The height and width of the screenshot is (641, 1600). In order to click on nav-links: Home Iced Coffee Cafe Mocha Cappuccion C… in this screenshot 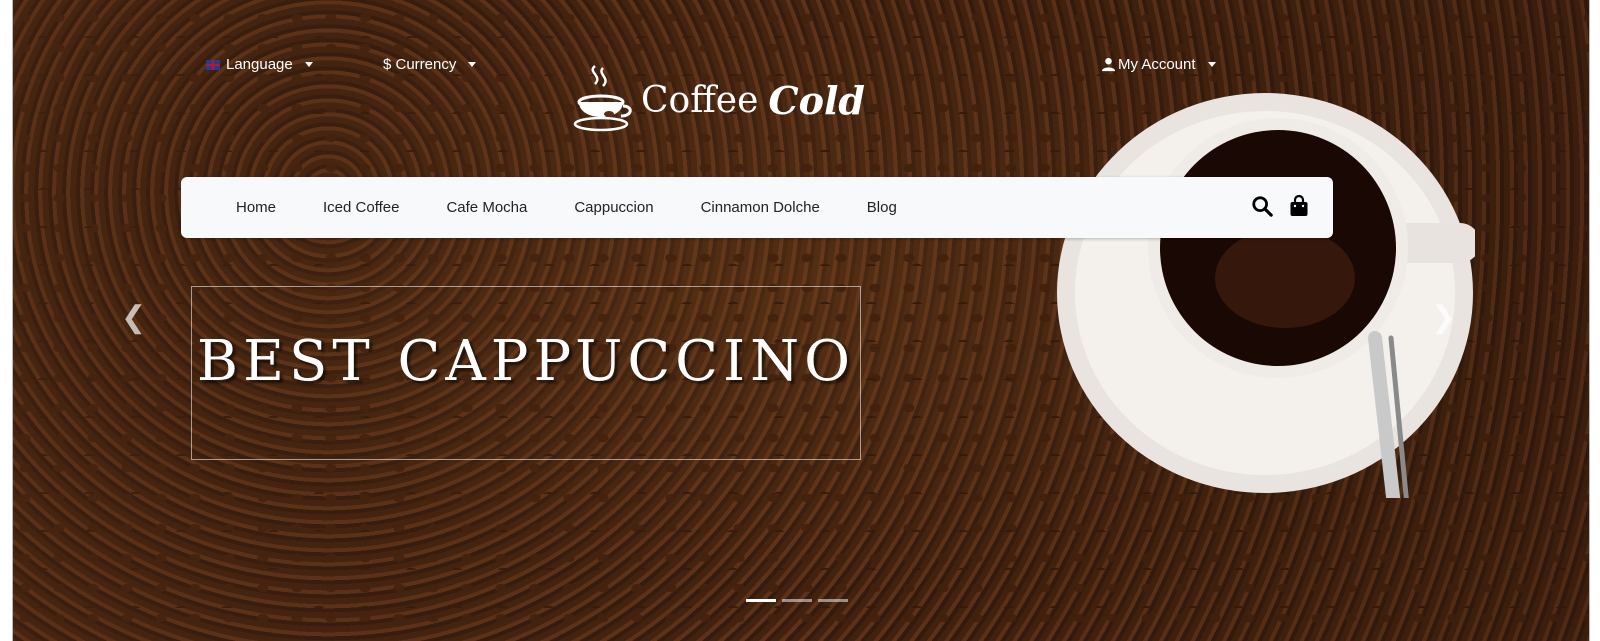, I will do `click(566, 207)`.